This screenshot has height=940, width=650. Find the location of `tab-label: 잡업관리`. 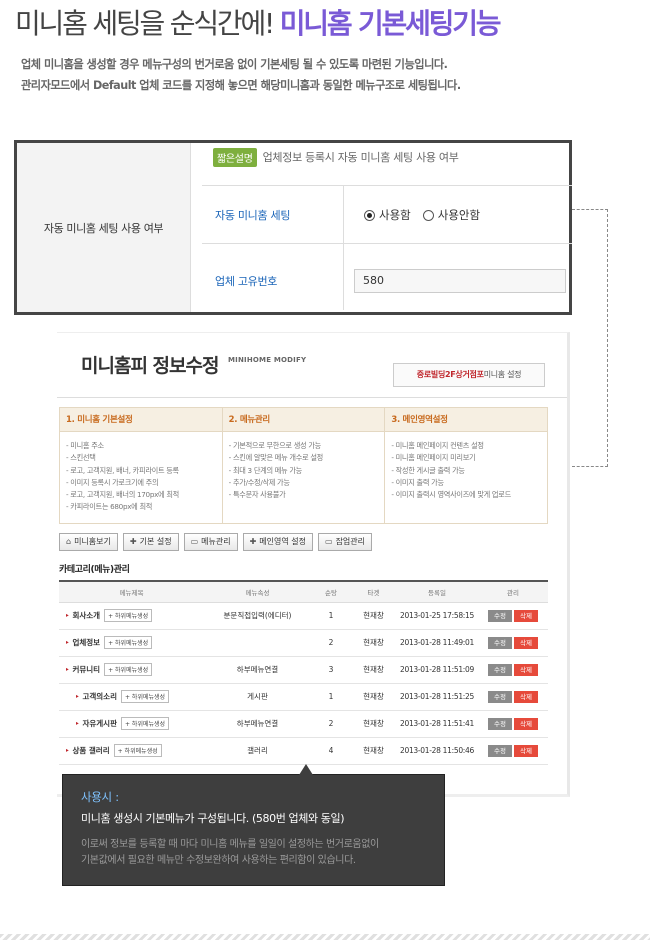

tab-label: 잡업관리 is located at coordinates (350, 541).